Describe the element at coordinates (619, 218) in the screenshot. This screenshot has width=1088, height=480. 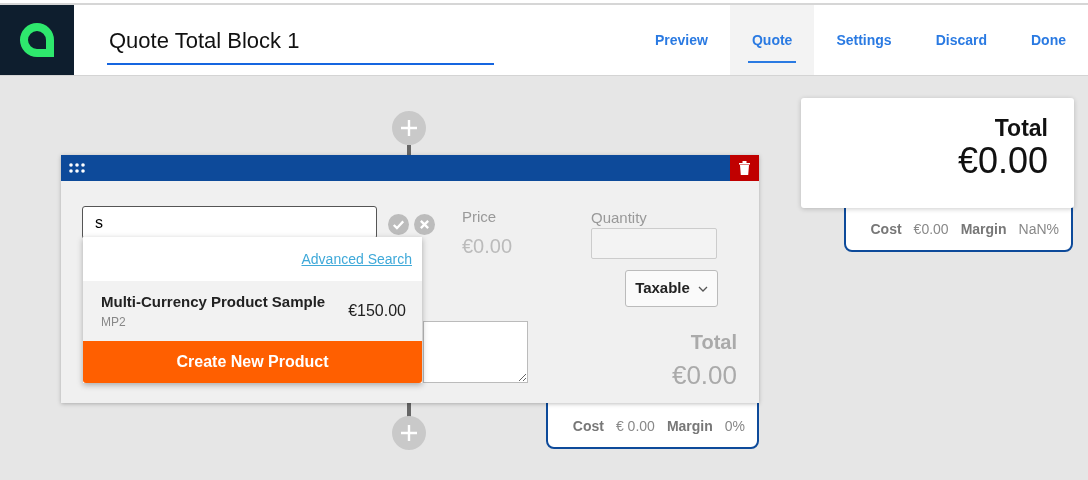
I see `quantity-label: Quantity` at that location.